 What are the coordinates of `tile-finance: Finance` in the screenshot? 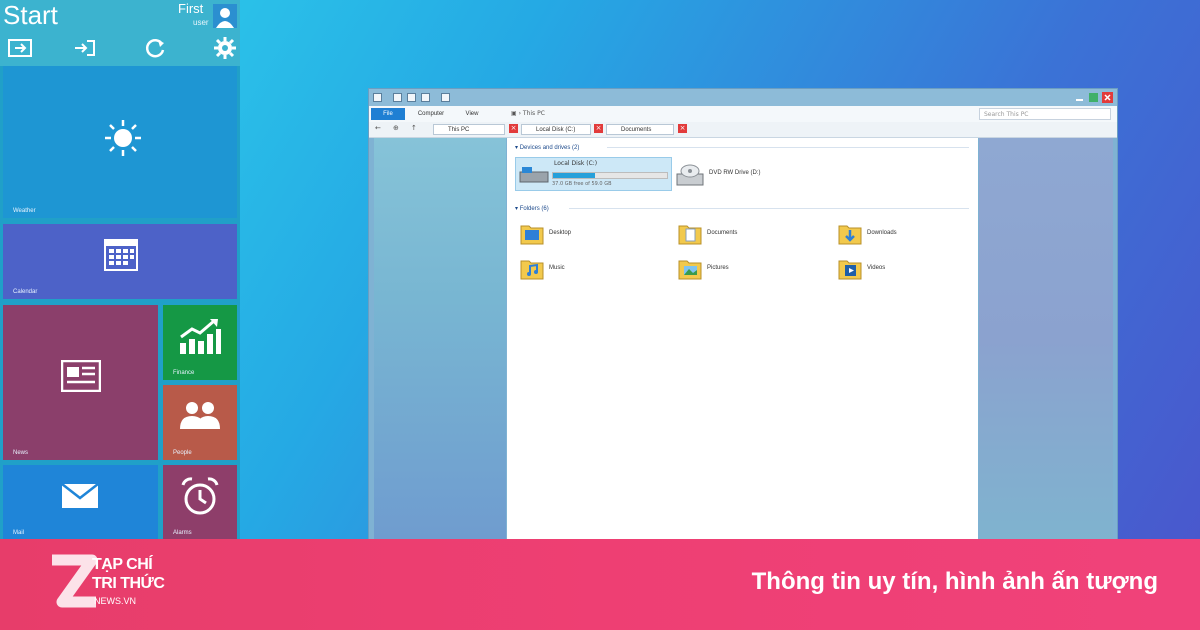 It's located at (200, 342).